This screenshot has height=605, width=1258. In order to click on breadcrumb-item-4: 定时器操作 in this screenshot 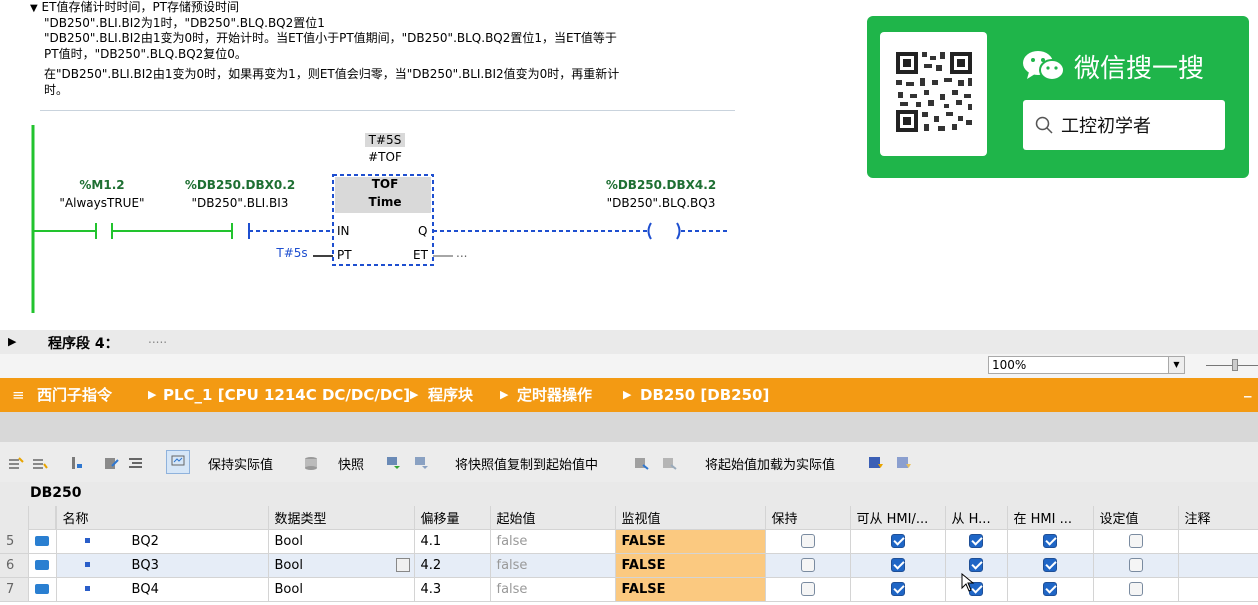, I will do `click(554, 395)`.